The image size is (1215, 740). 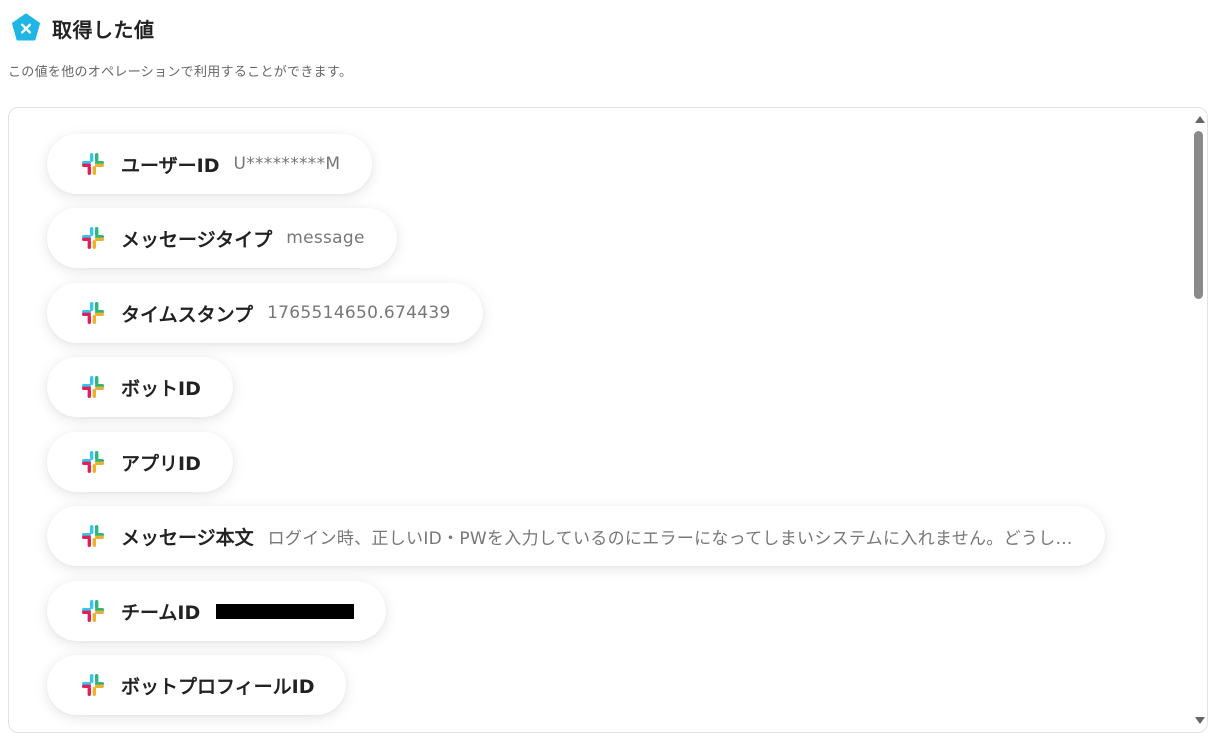 I want to click on field-value: message, so click(x=325, y=238).